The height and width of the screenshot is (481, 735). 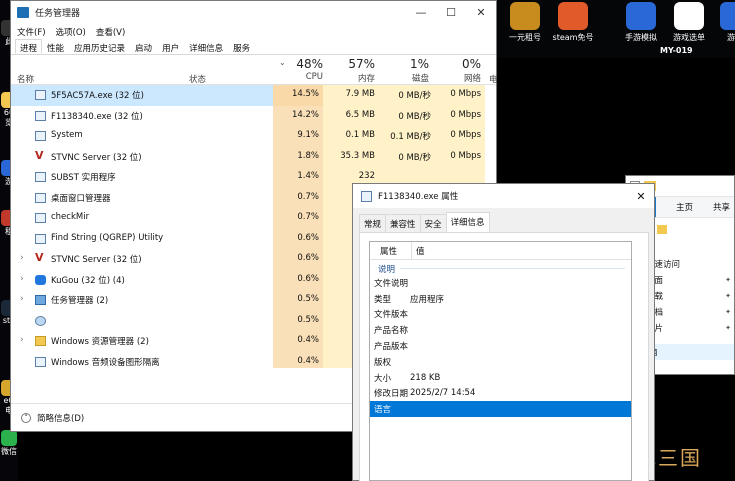 I want to click on process-name: SUBST 实用程序, so click(x=83, y=178).